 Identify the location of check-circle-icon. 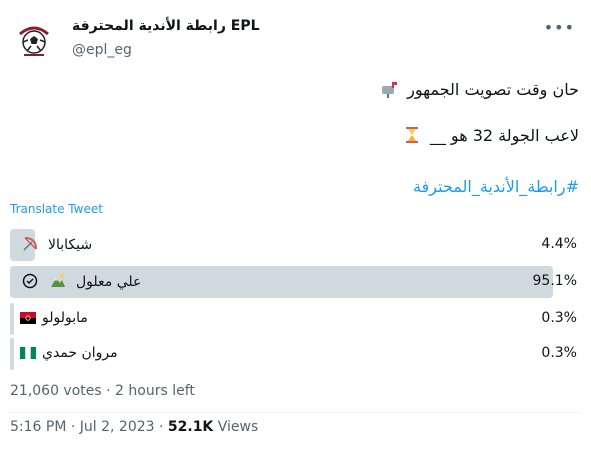
(29, 282).